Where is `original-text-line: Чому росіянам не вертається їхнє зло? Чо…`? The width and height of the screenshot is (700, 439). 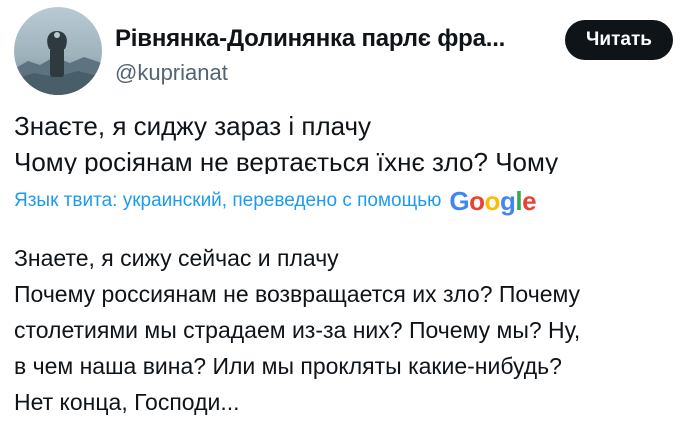
original-text-line: Чому росіянам не вертається їхнє зло? Чо… is located at coordinates (286, 160).